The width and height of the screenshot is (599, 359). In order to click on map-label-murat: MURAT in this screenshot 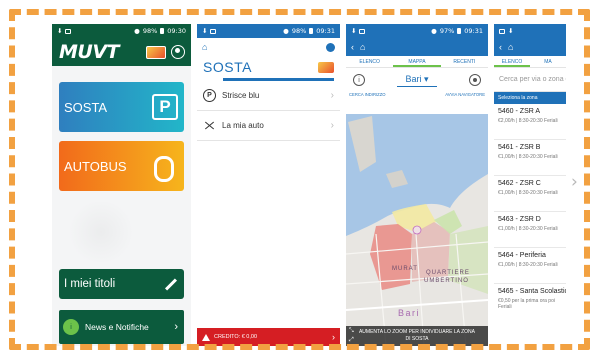, I will do `click(405, 269)`.